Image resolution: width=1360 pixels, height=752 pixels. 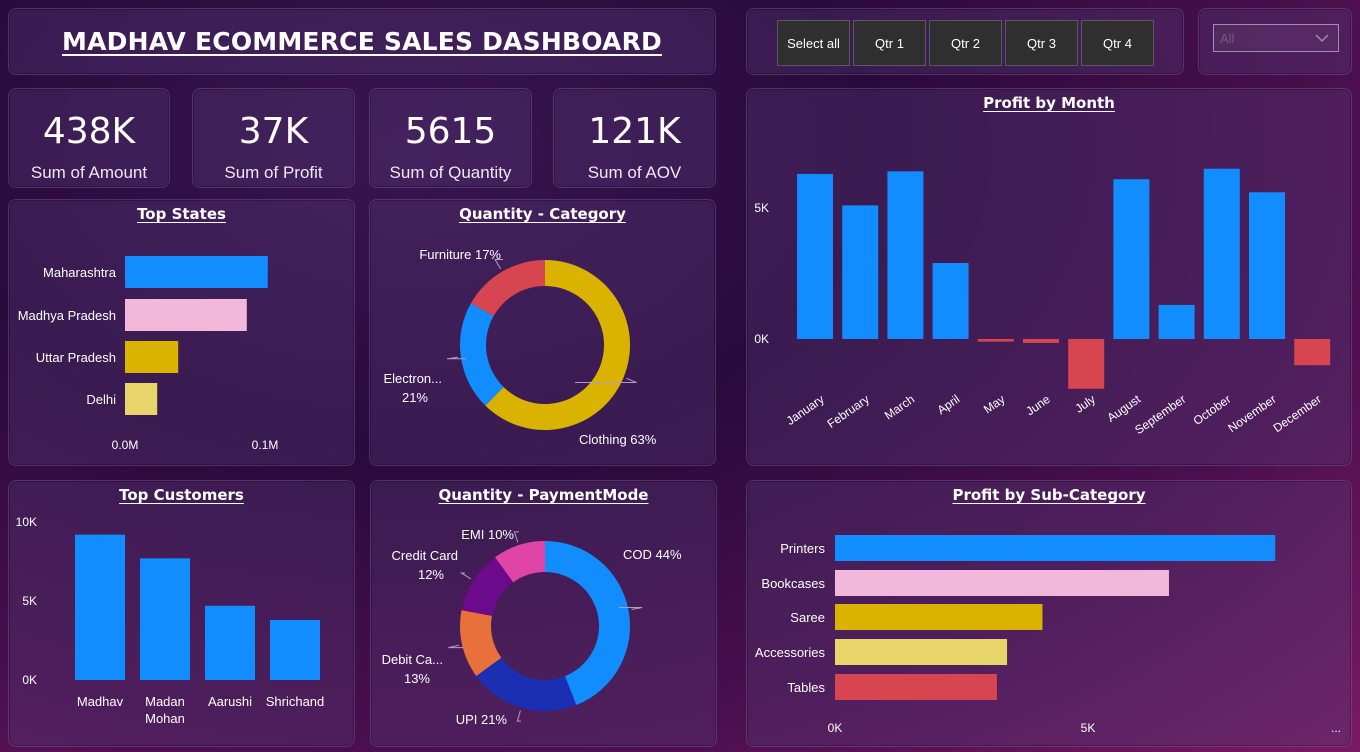 I want to click on category-label: Tables, so click(x=806, y=687).